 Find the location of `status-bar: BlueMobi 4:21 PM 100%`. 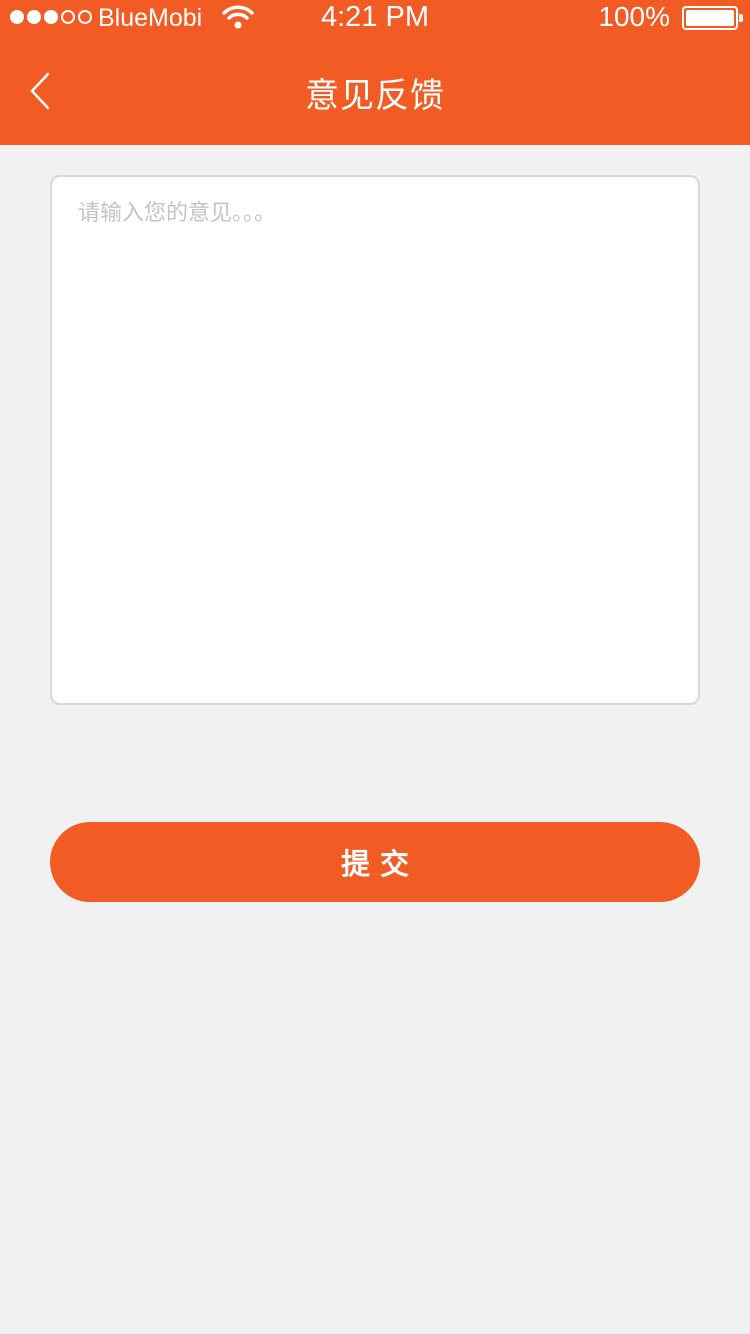

status-bar: BlueMobi 4:21 PM 100% is located at coordinates (375, 20).